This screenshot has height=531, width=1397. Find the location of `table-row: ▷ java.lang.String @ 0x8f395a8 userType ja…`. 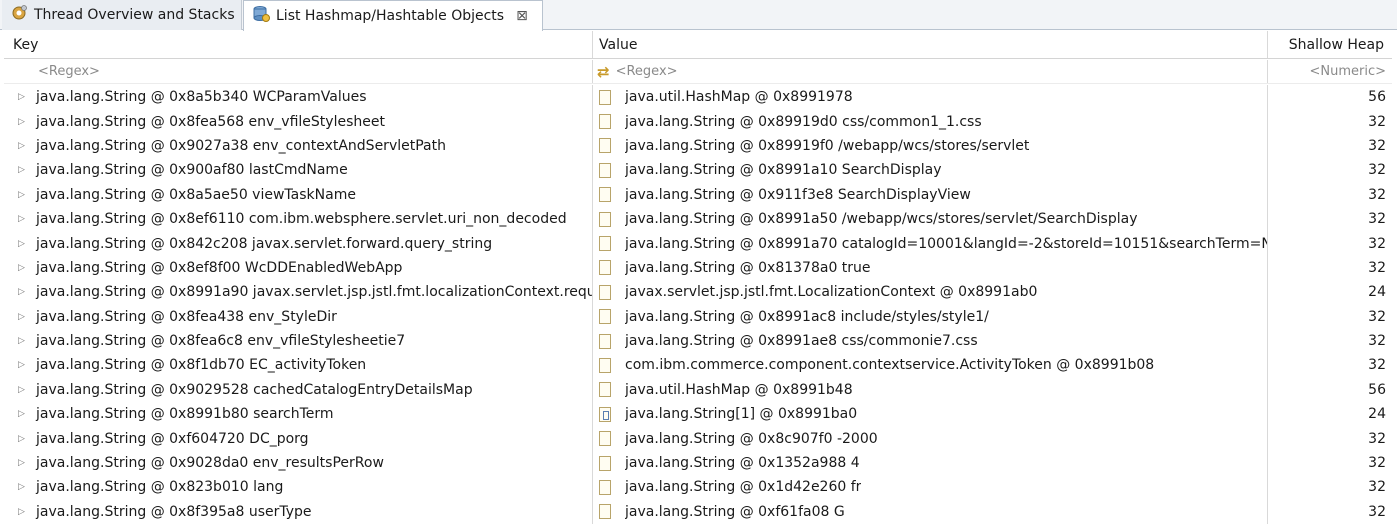

table-row: ▷ java.lang.String @ 0x8f395a8 userType ja… is located at coordinates (698, 512).